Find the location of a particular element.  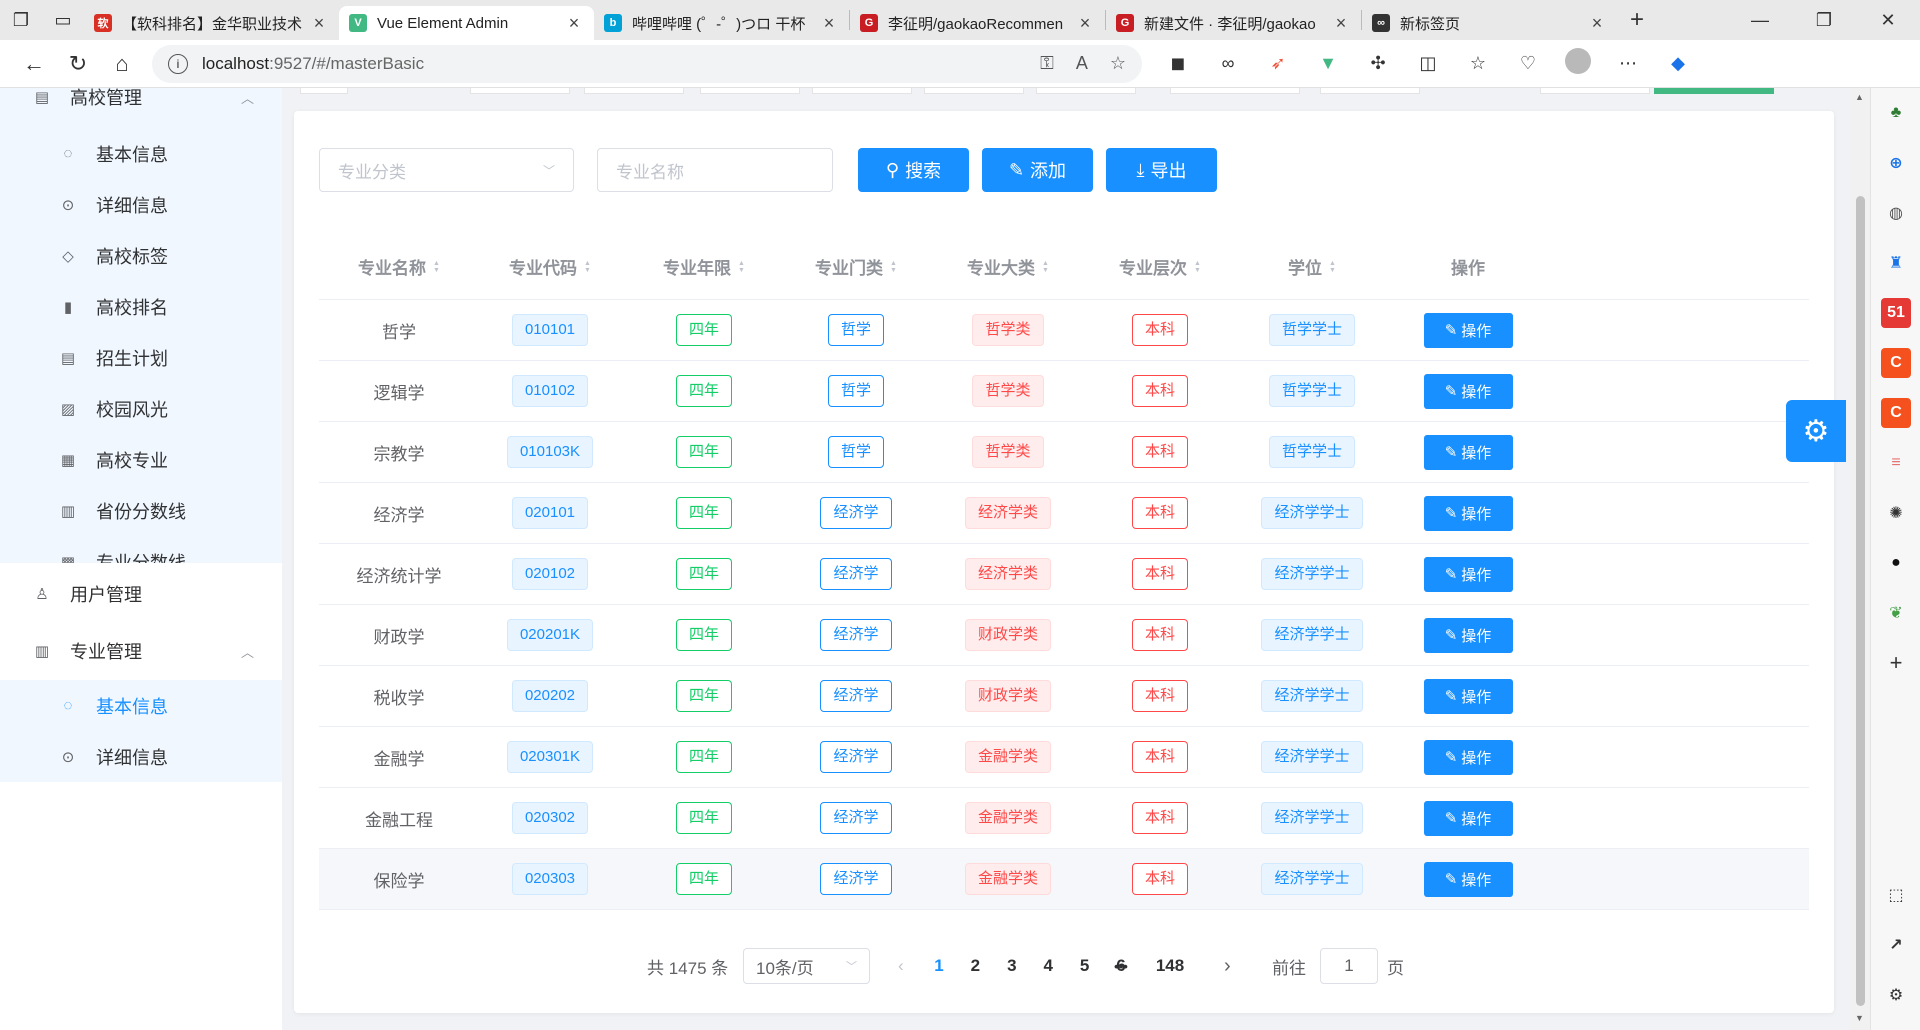

scrollbar-thumb is located at coordinates (1860, 601).